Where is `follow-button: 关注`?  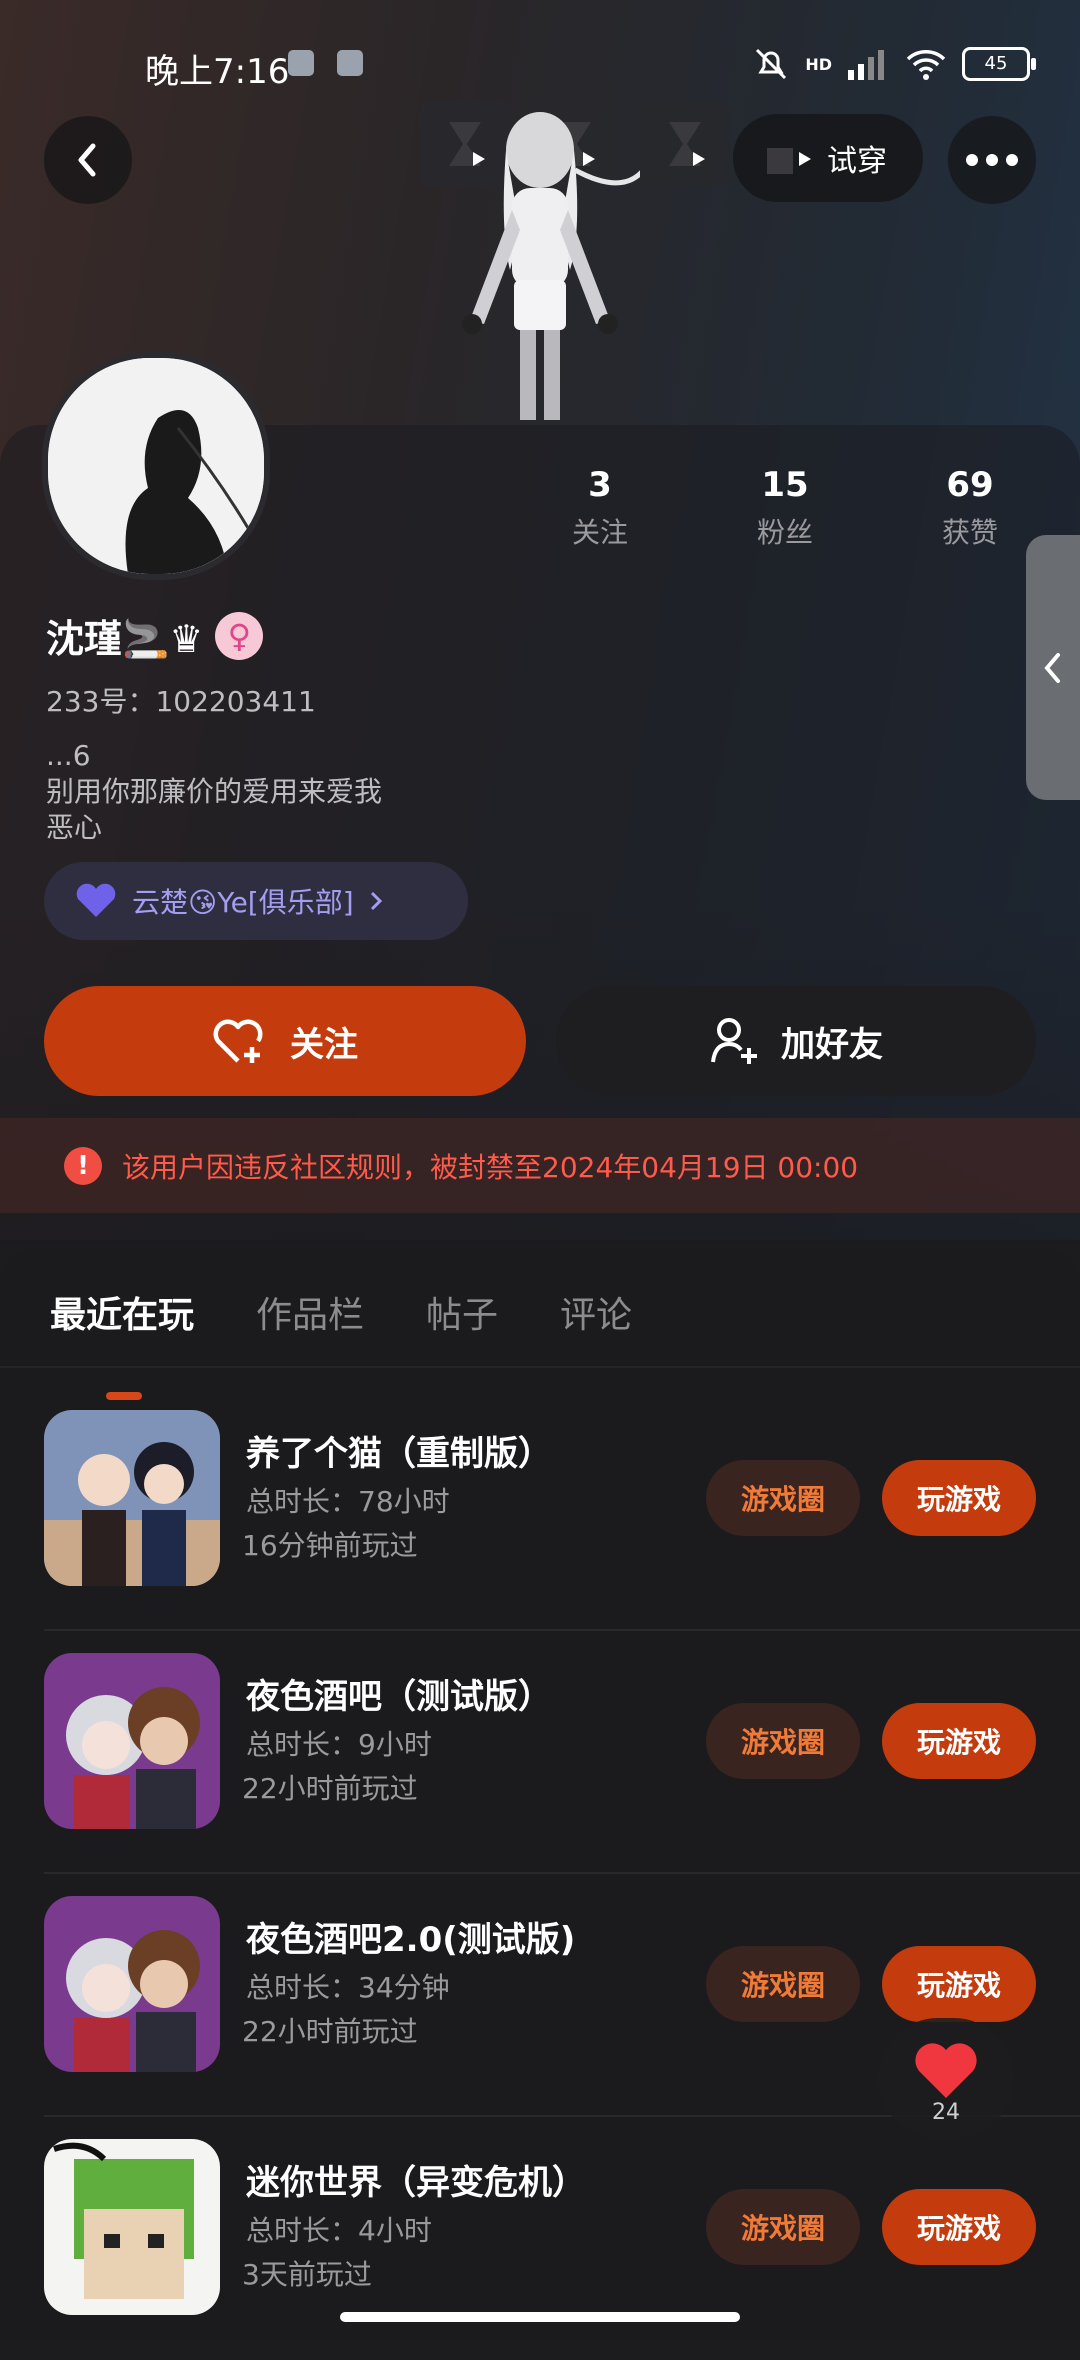
follow-button: 关注 is located at coordinates (285, 1041).